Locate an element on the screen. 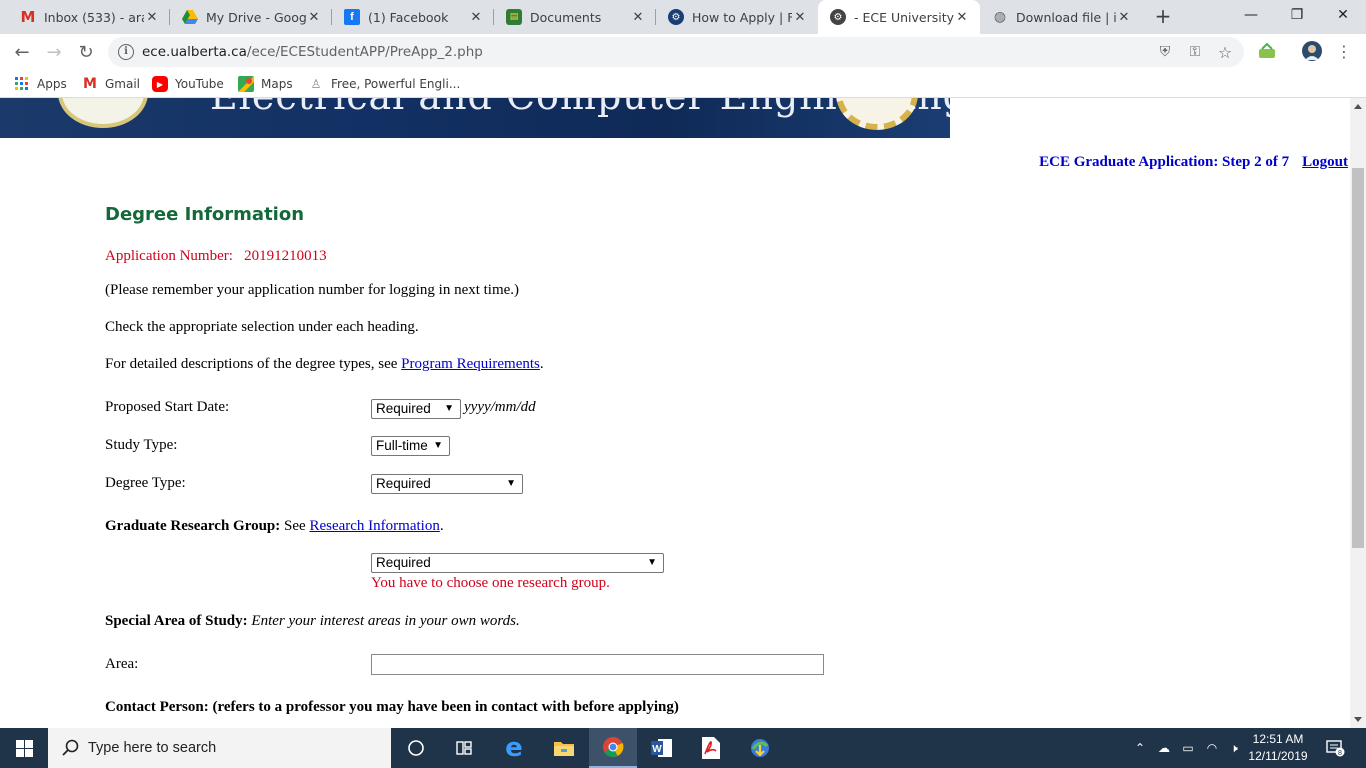  maps-icon is located at coordinates (246, 84).